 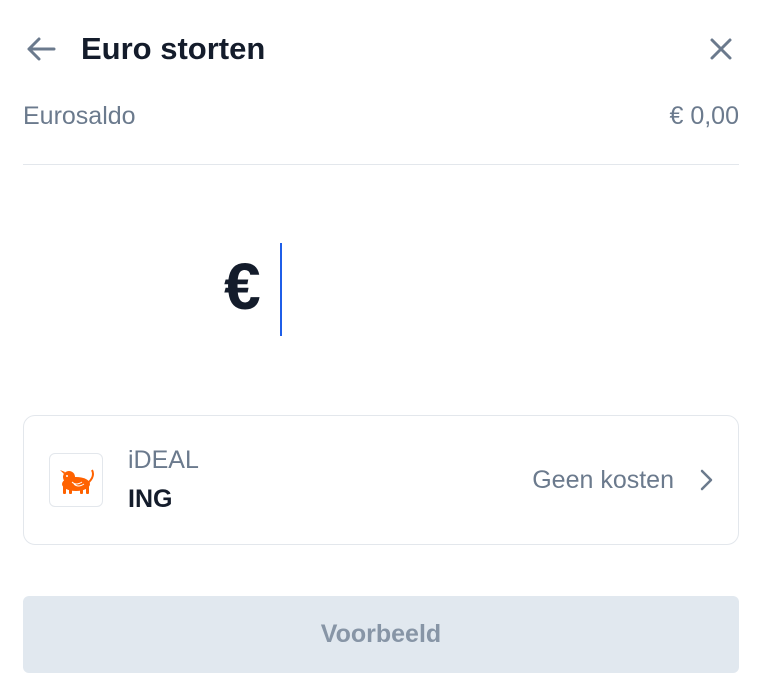 I want to click on close-button, so click(x=721, y=49).